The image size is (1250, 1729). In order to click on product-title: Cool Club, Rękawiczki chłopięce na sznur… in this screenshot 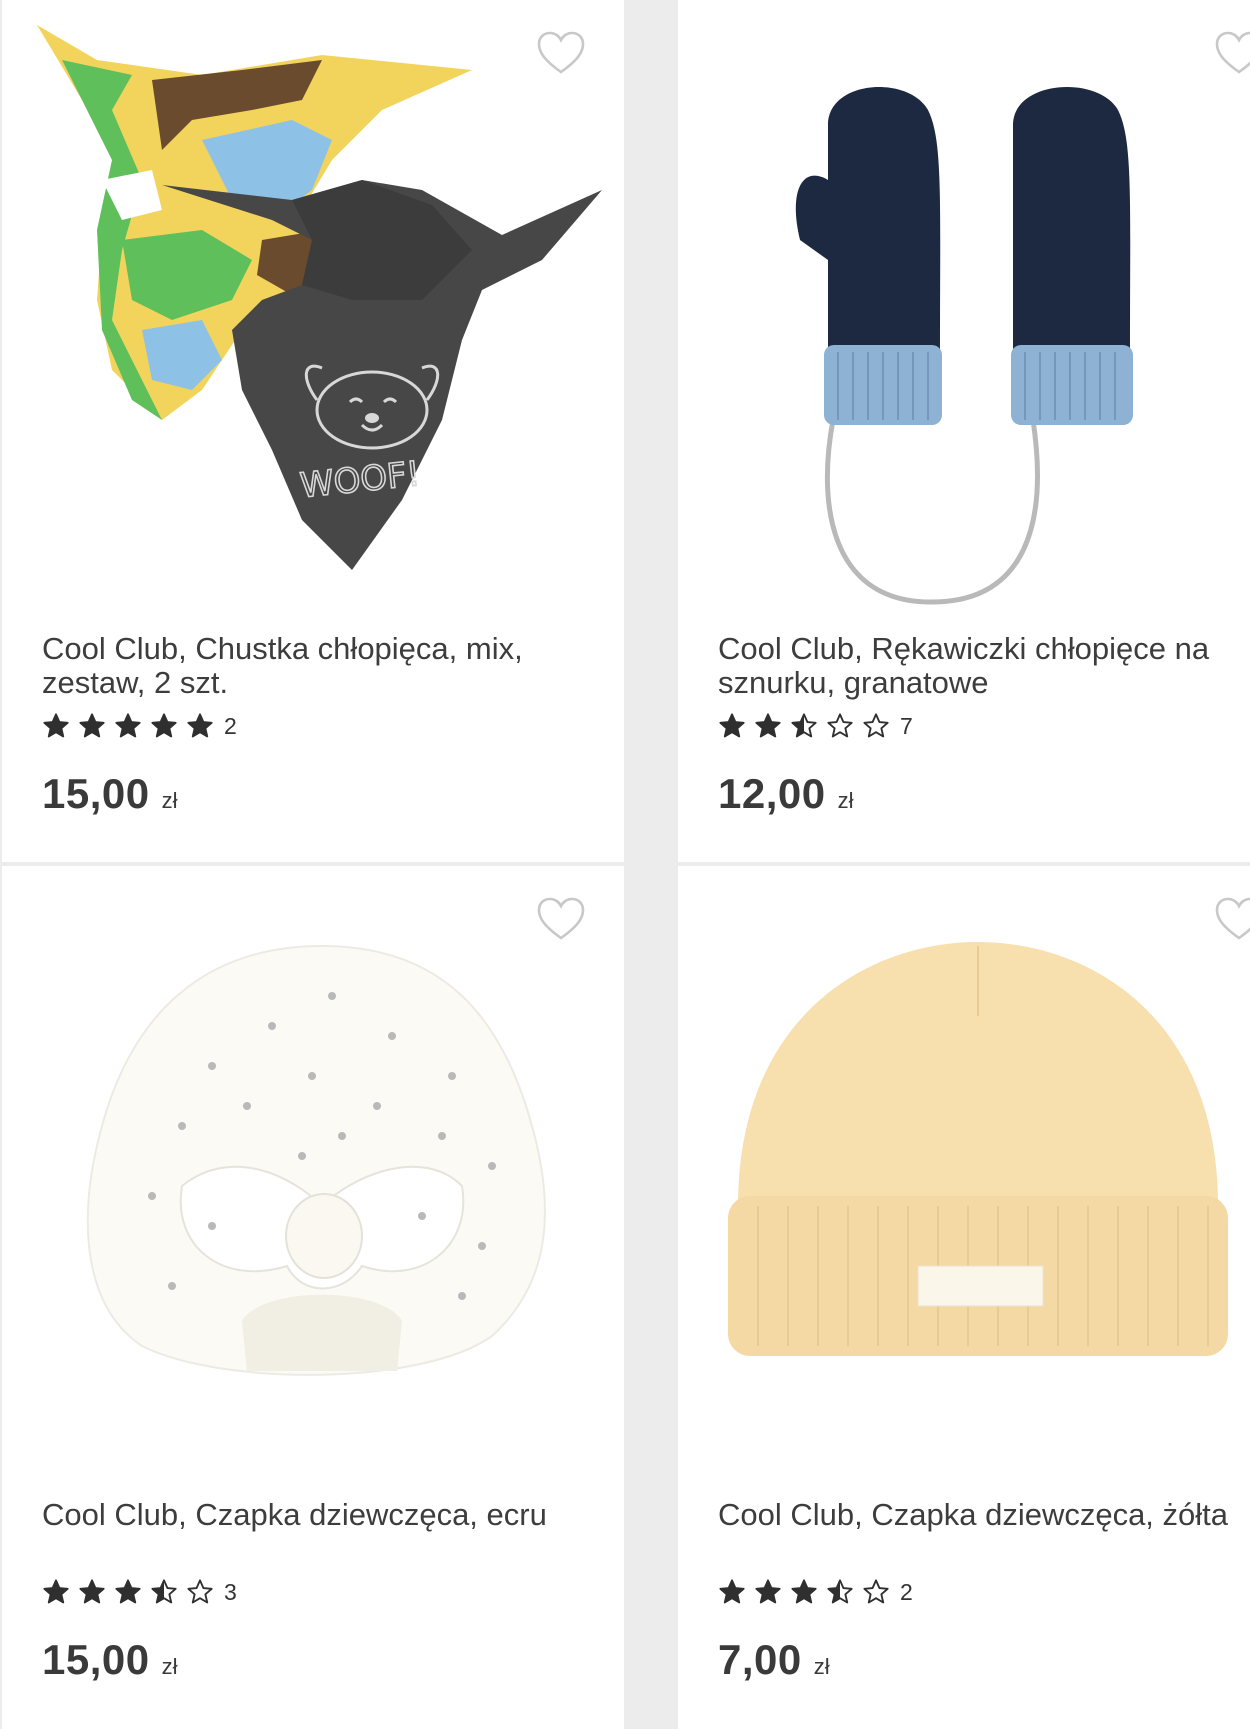, I will do `click(984, 666)`.